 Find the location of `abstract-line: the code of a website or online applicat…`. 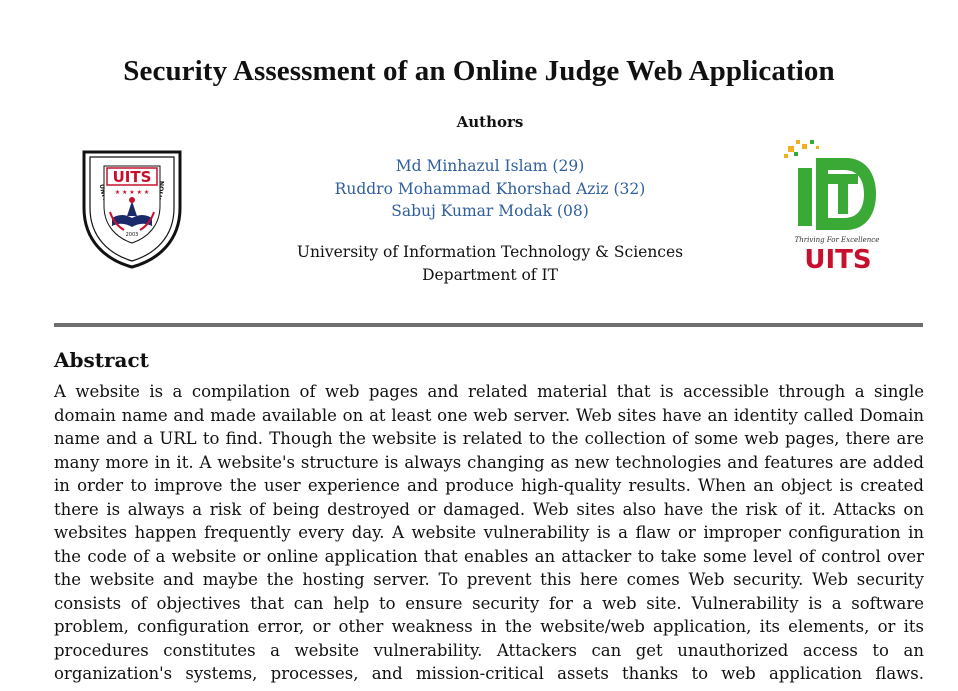

abstract-line: the code of a website or online applicat… is located at coordinates (489, 556).